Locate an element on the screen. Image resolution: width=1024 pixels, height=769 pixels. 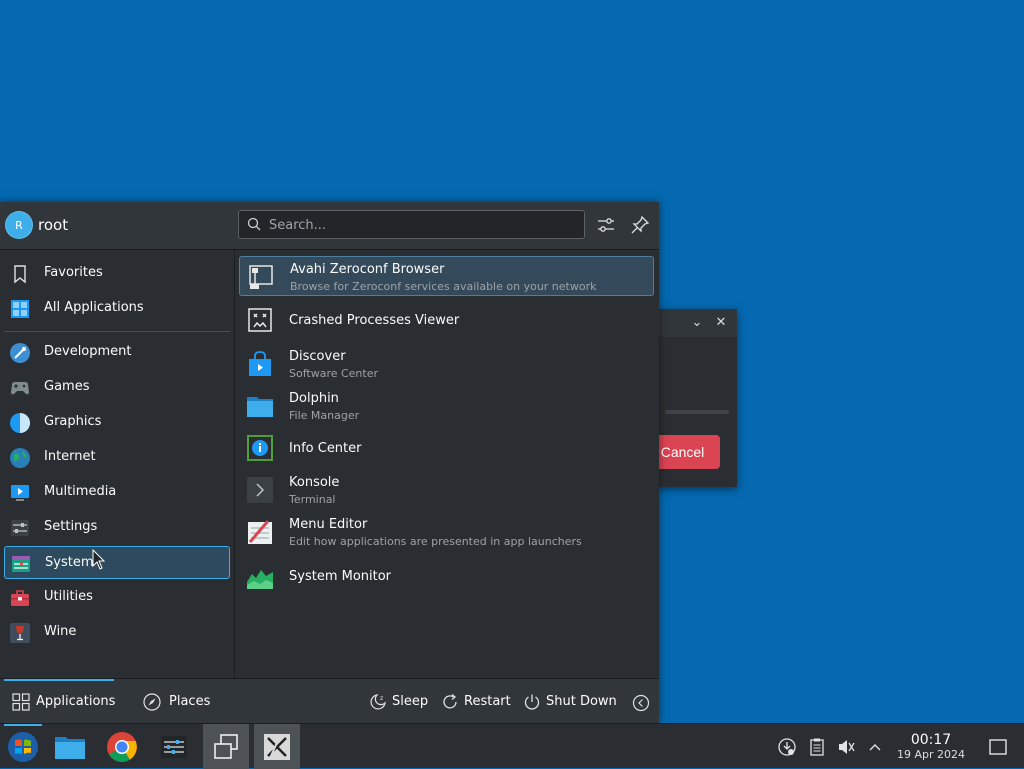
sidebar-item-games: Games is located at coordinates (117, 387).